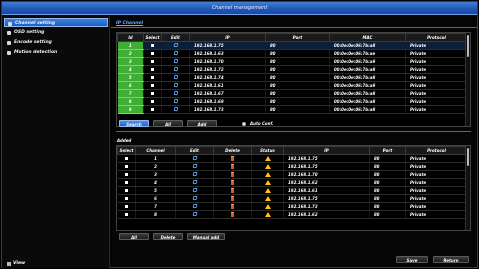  Describe the element at coordinates (326, 190) in the screenshot. I see `ip-cell: 192.168.1.61` at that location.